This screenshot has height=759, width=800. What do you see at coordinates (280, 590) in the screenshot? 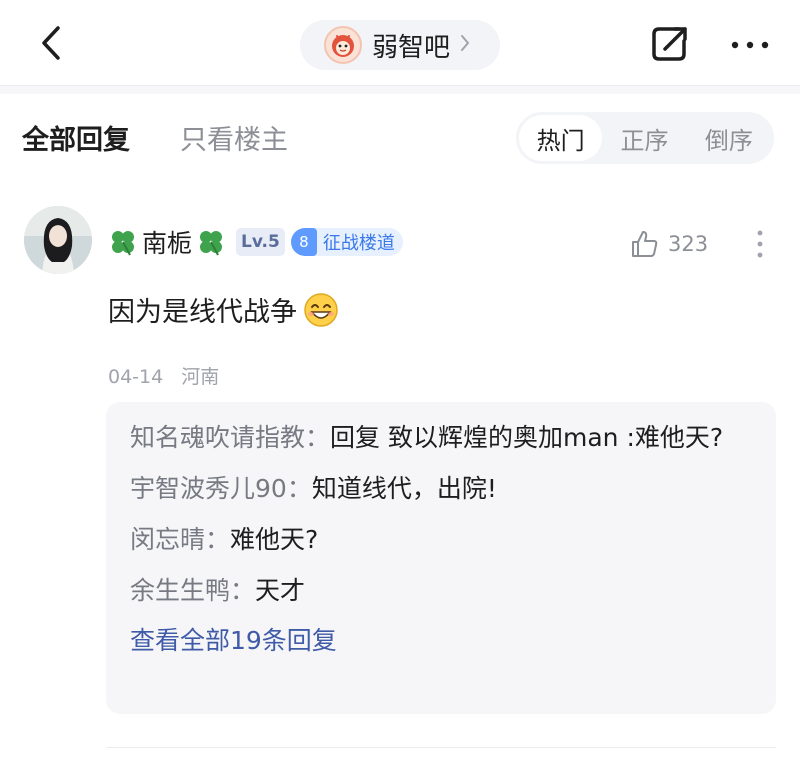
I see `sub-reply-text: 天才` at bounding box center [280, 590].